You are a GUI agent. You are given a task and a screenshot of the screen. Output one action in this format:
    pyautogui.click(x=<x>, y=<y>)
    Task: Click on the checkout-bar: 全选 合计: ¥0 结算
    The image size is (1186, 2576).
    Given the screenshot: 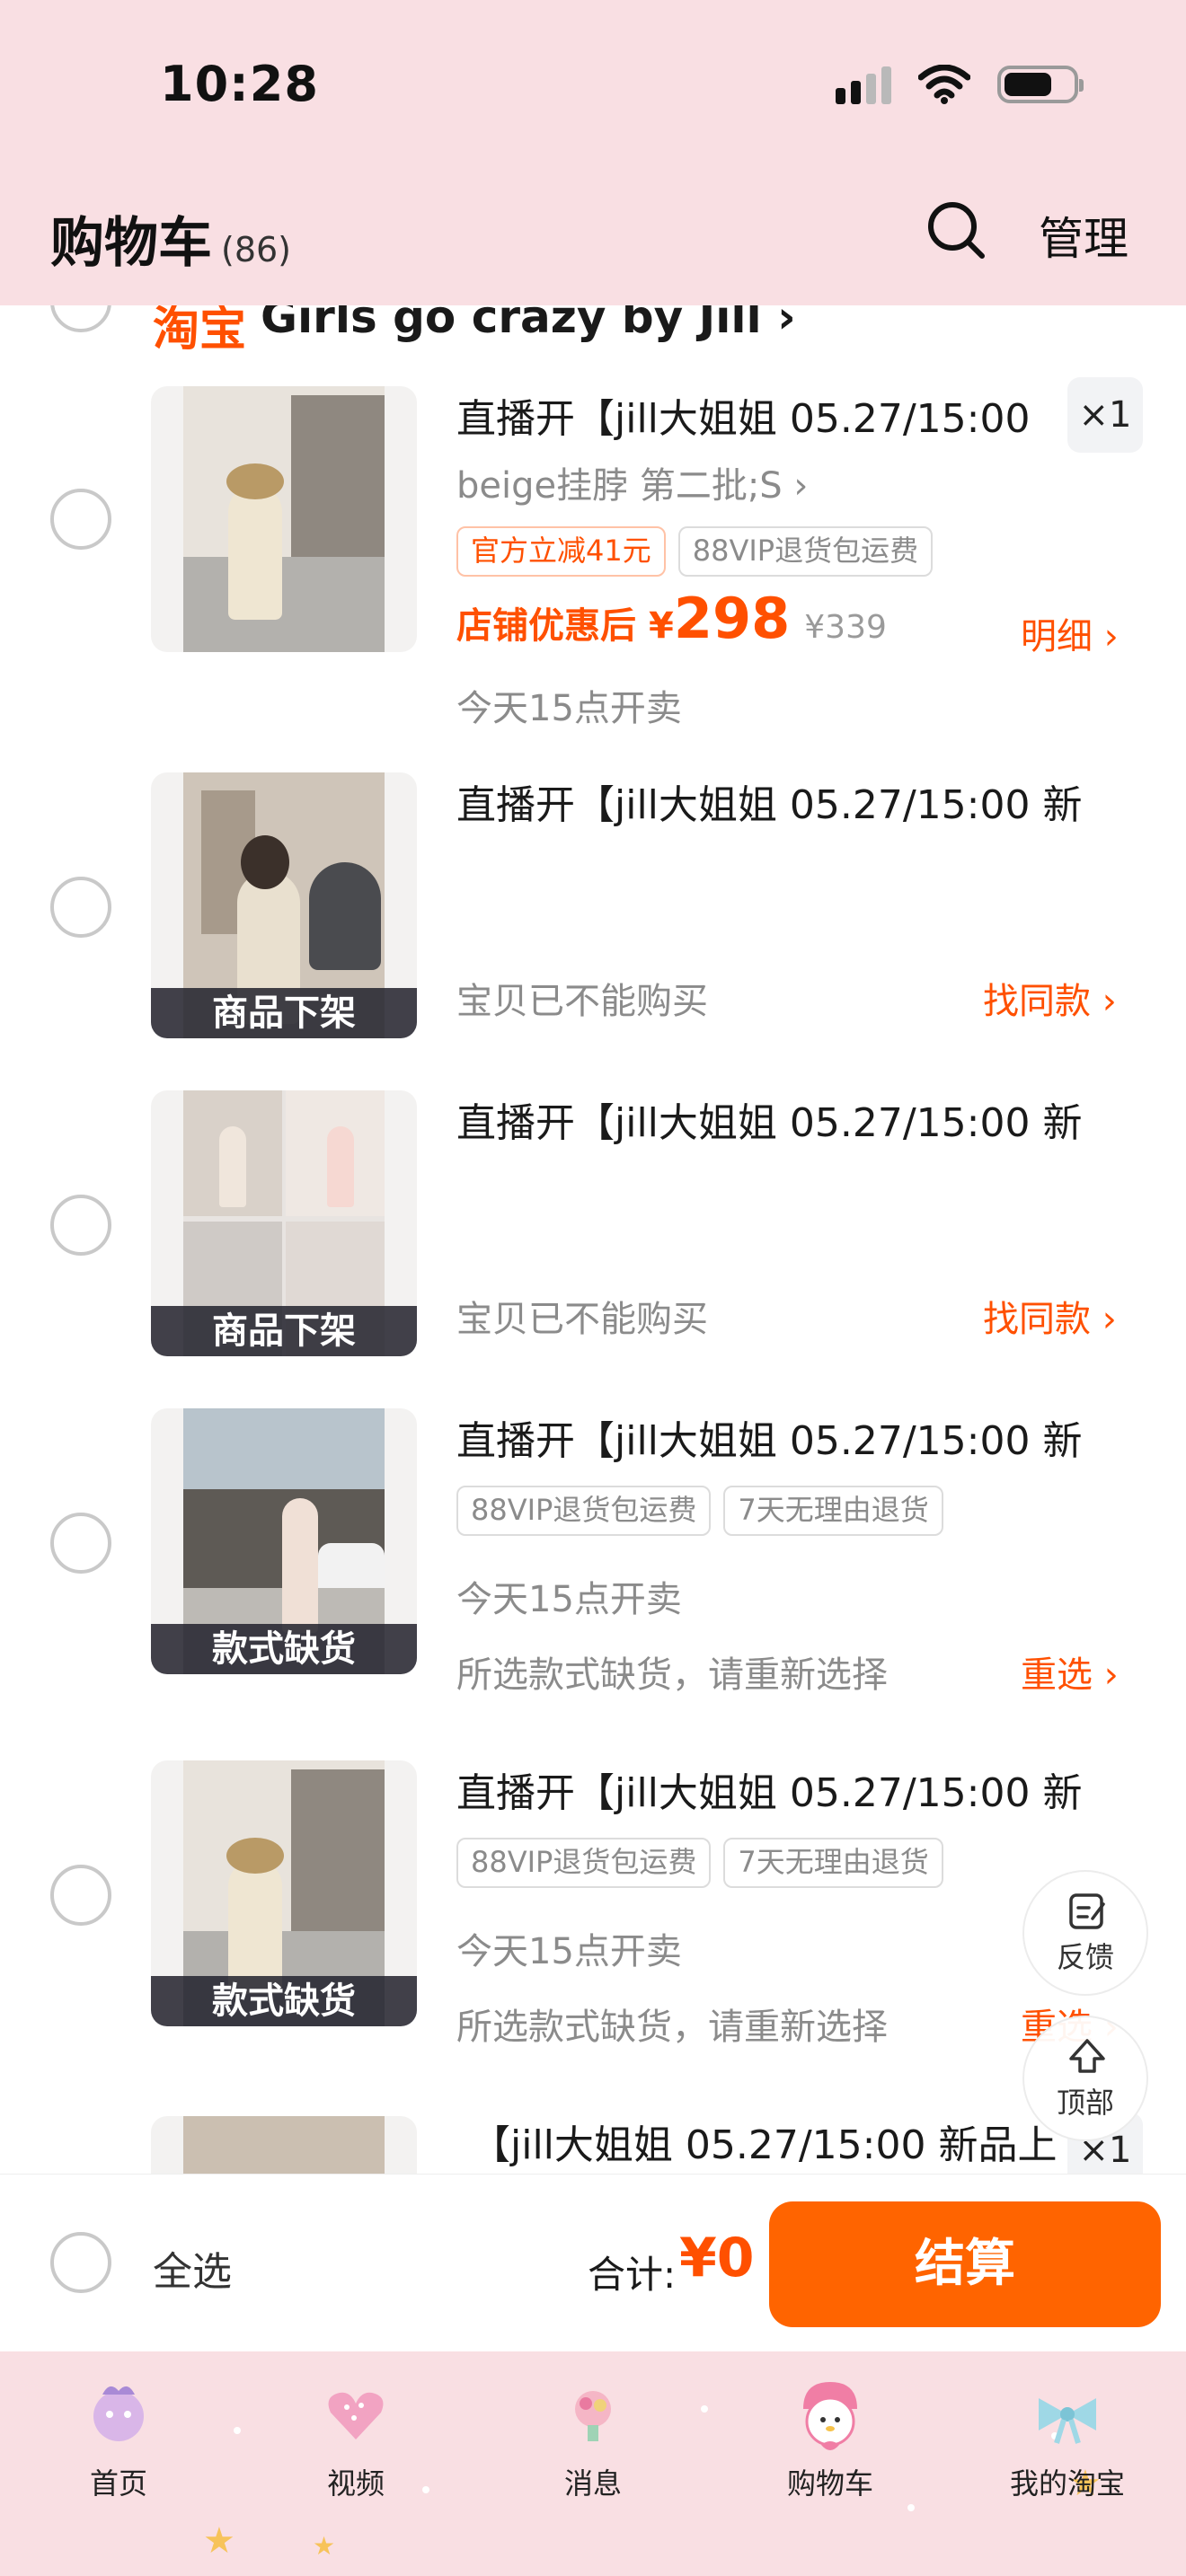 What is the action you would take?
    pyautogui.click(x=593, y=2262)
    